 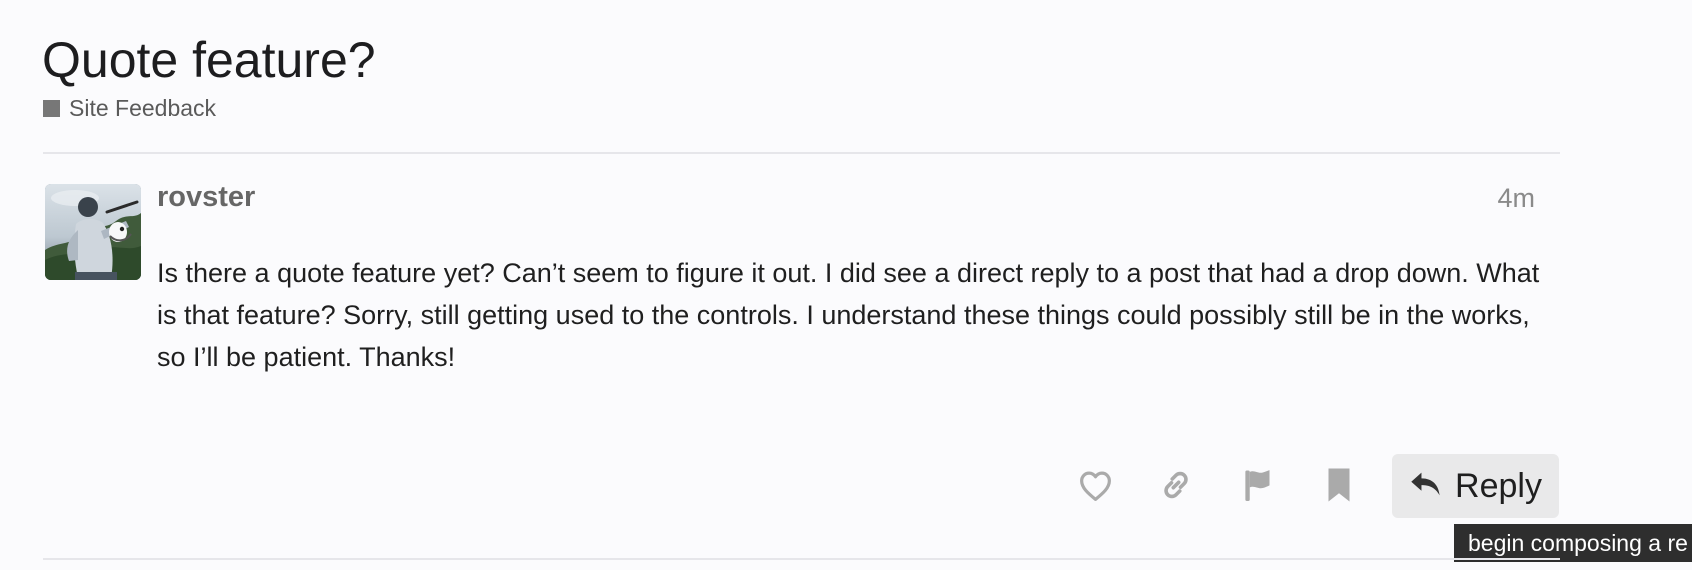 I want to click on link-icon, so click(x=1176, y=485).